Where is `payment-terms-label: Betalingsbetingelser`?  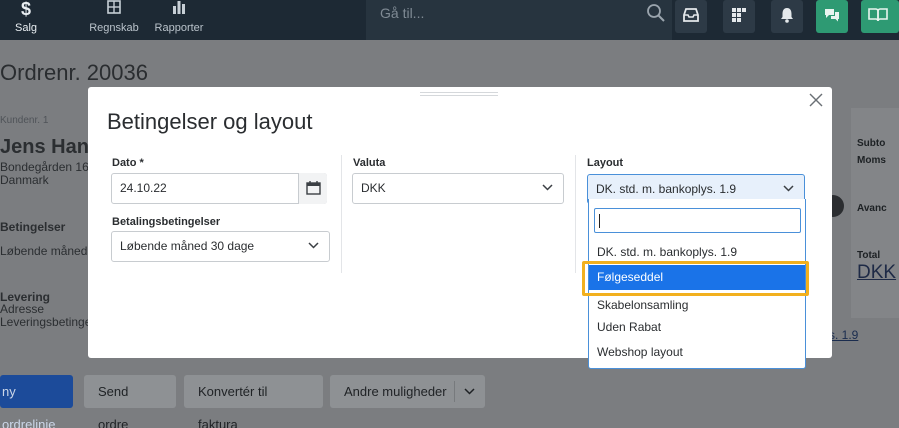
payment-terms-label: Betalingsbetingelser is located at coordinates (166, 222).